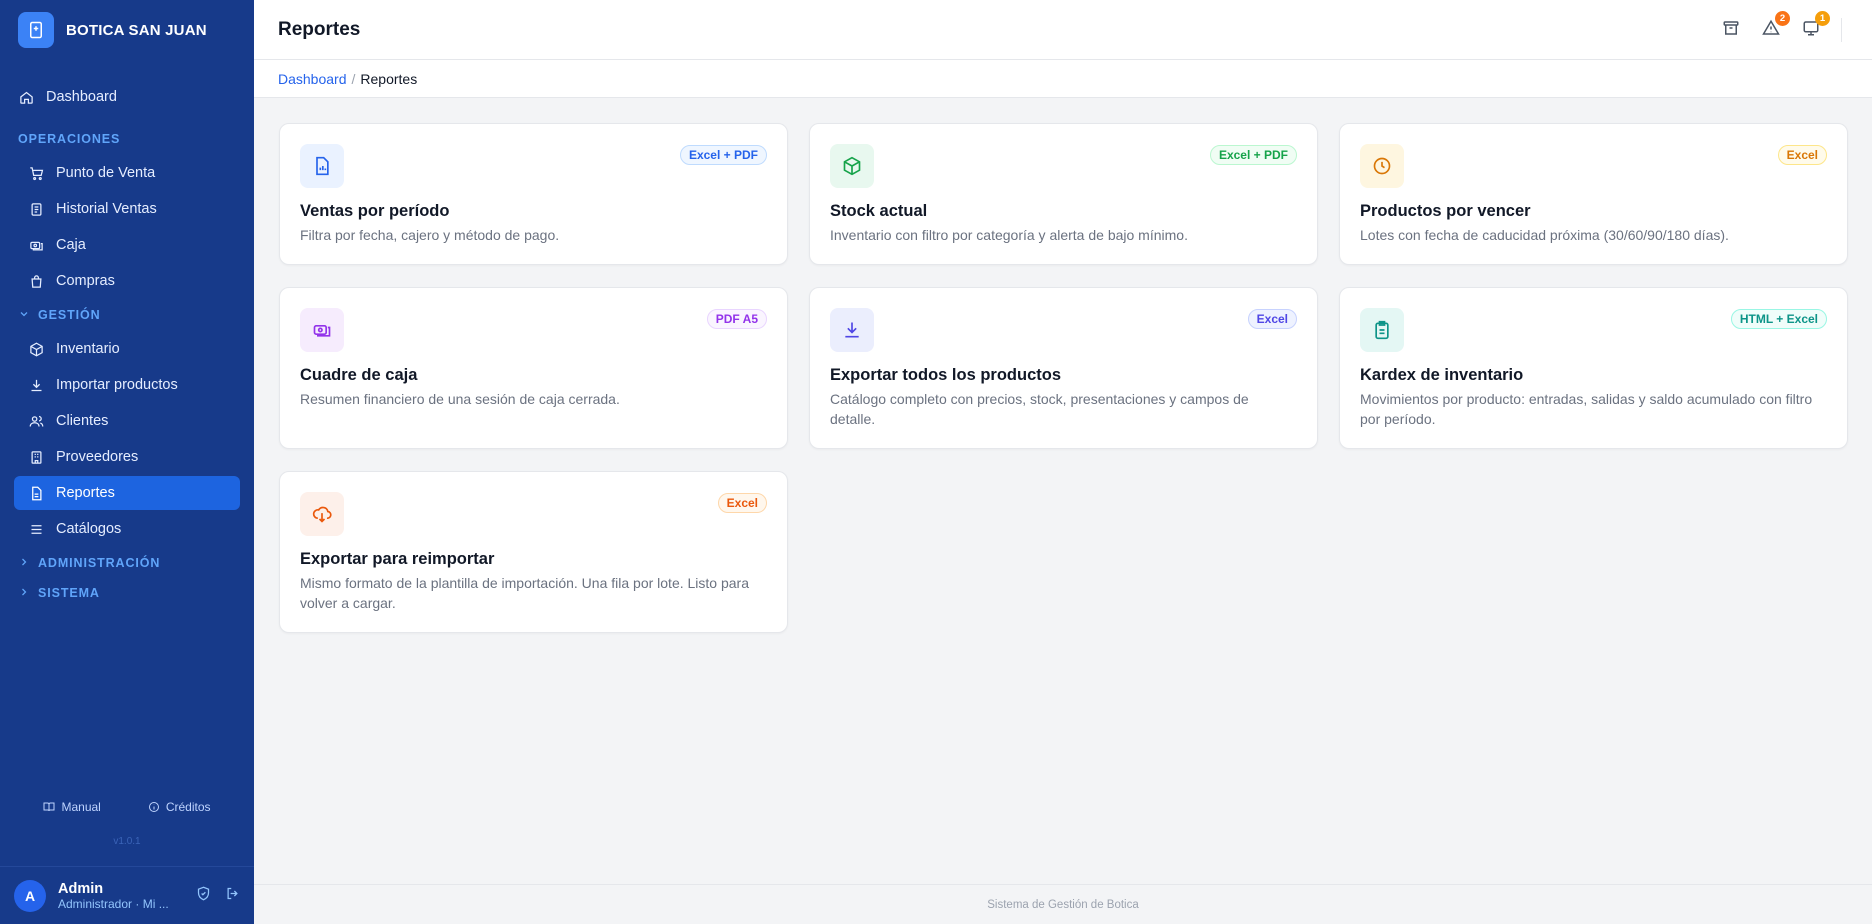  I want to click on page-title: Reportes, so click(319, 29).